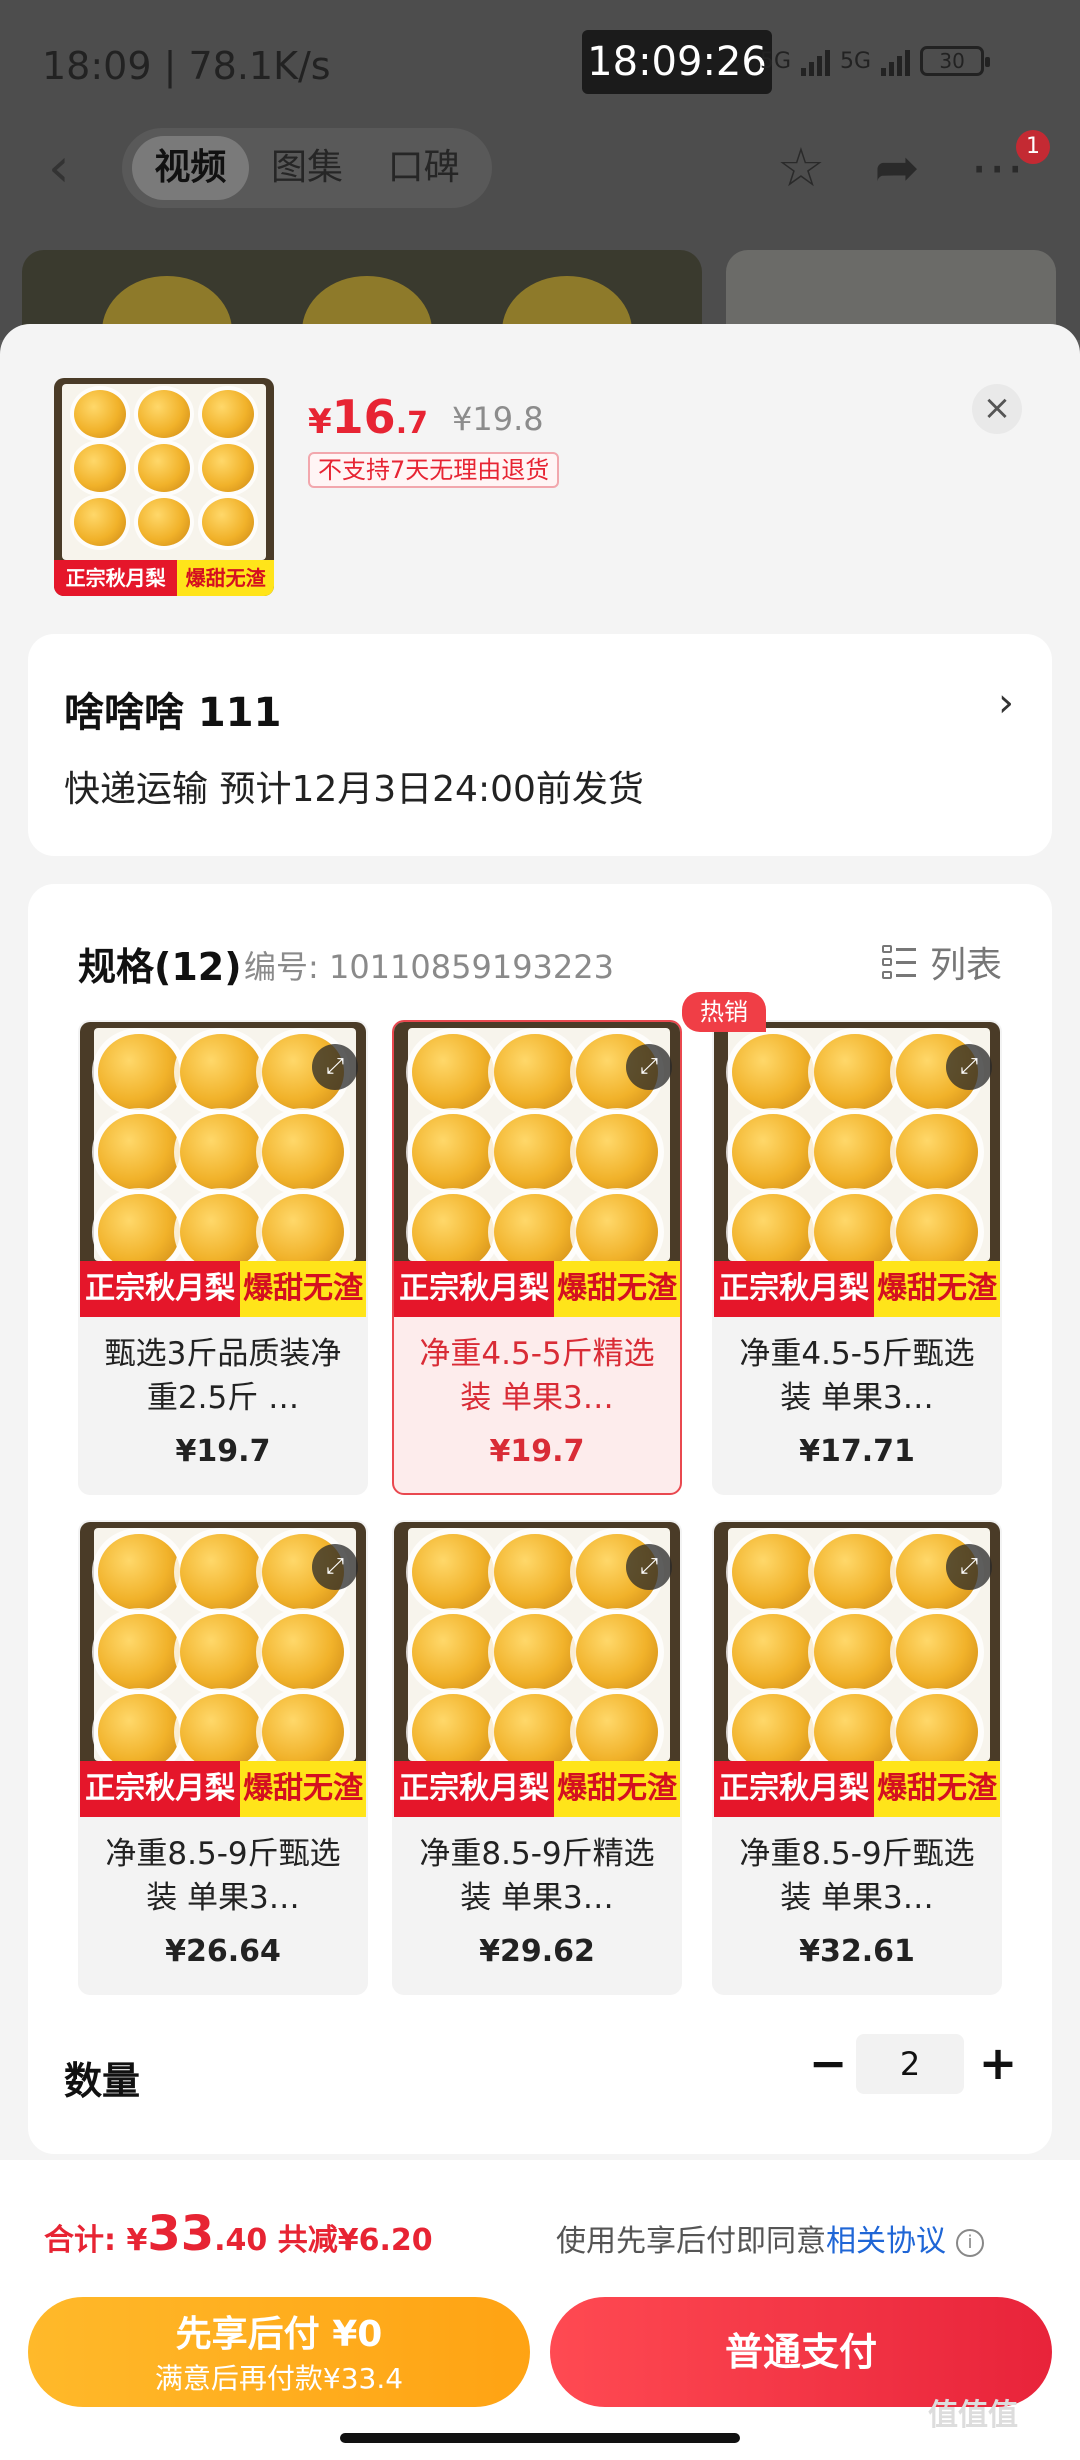 This screenshot has width=1080, height=2460. What do you see at coordinates (770, 2238) in the screenshot?
I see `agreement-text: 使用先享后付即同意相关协议 i` at bounding box center [770, 2238].